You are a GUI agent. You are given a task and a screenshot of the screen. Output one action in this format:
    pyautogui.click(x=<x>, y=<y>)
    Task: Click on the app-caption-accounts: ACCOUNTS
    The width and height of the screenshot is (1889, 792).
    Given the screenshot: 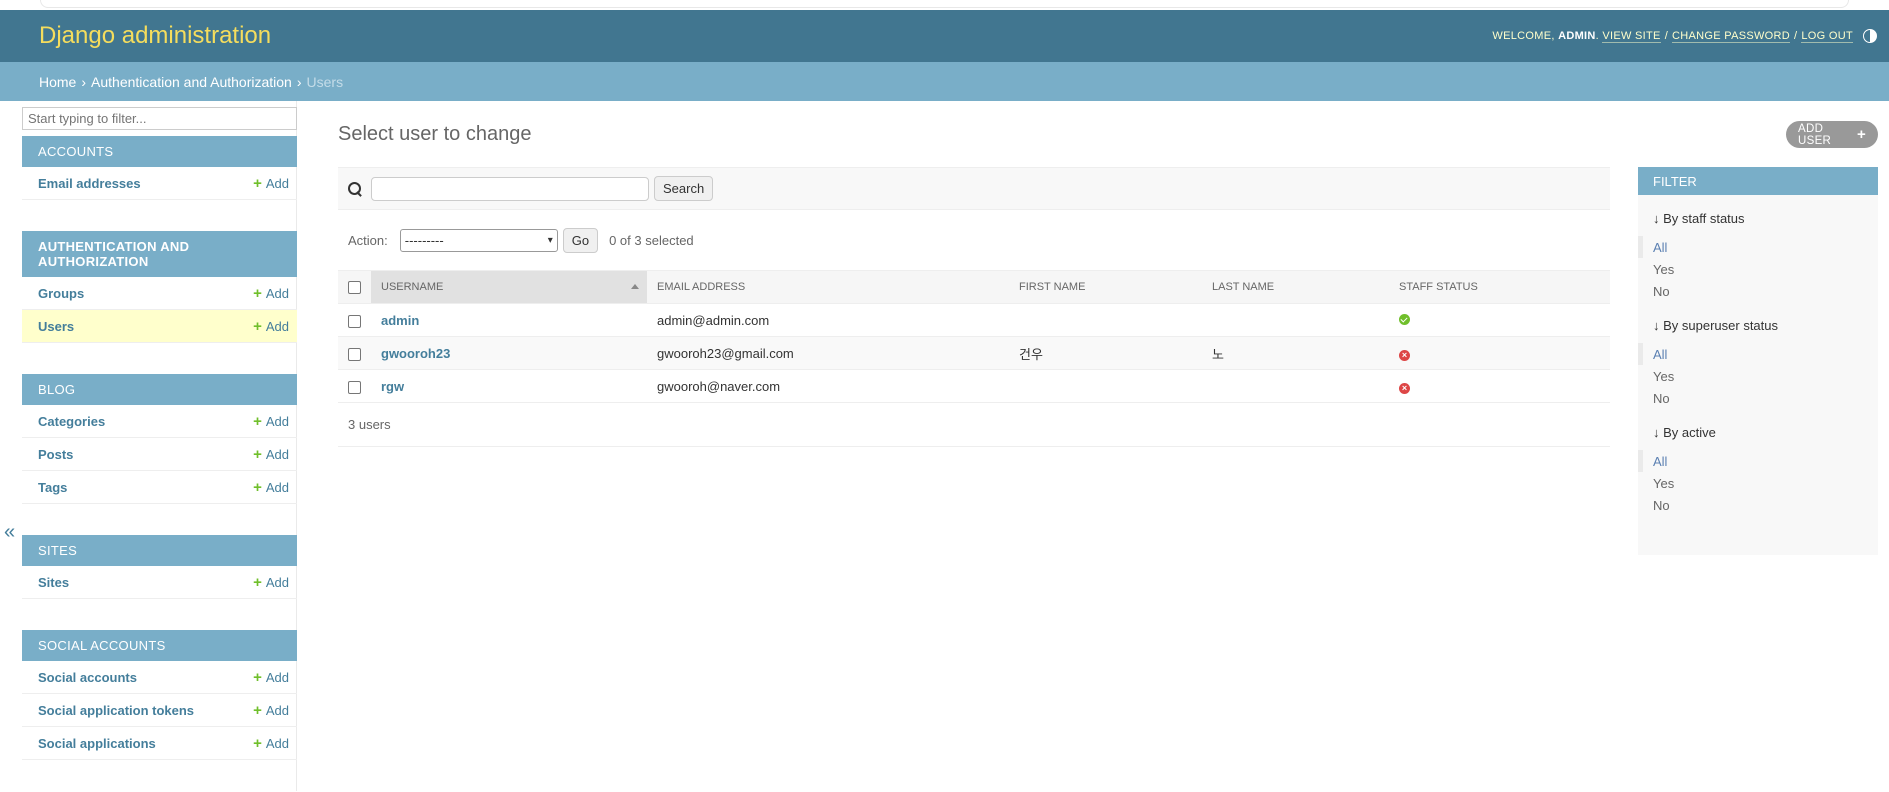 What is the action you would take?
    pyautogui.click(x=159, y=151)
    